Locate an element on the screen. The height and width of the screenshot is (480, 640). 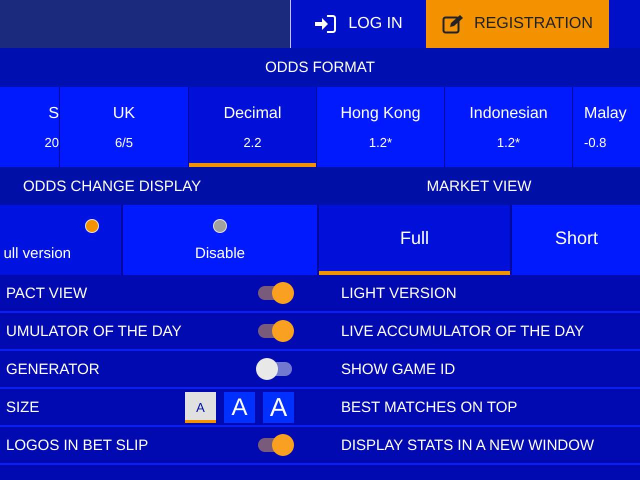
odds-format-tab: UK 6/5 is located at coordinates (124, 127).